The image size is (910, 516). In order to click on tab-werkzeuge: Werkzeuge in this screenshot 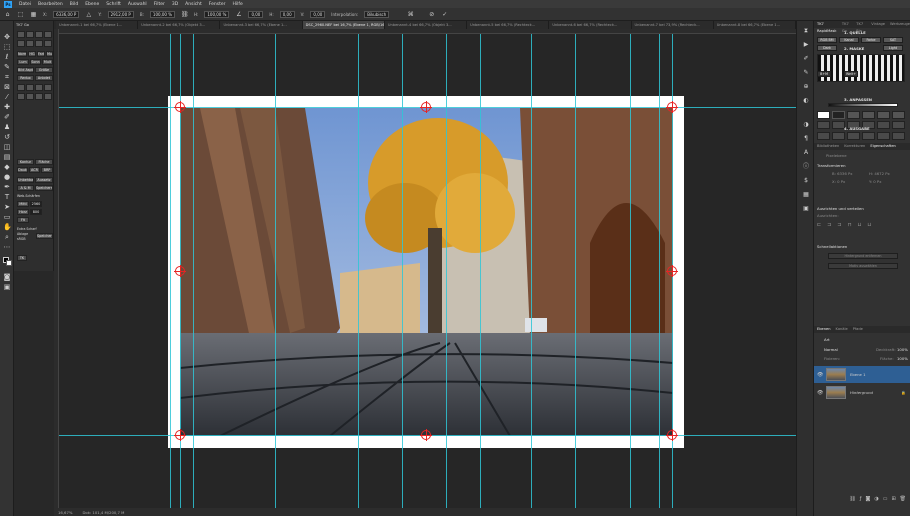, I will do `click(900, 24)`.